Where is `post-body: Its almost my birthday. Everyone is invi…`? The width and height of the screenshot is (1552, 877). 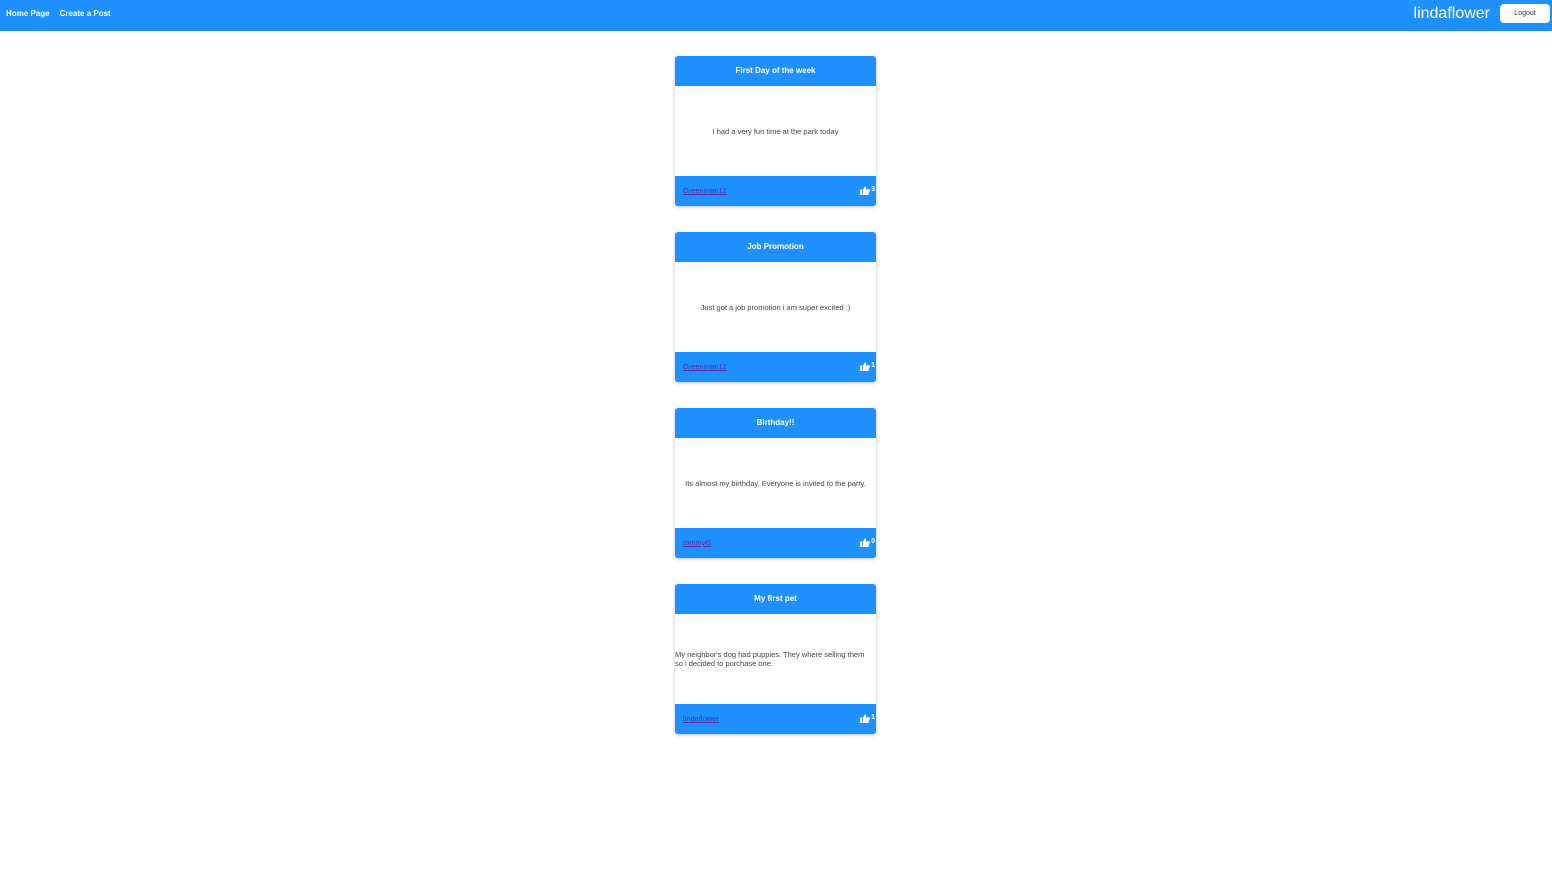
post-body: Its almost my birthday. Everyone is invi… is located at coordinates (775, 483).